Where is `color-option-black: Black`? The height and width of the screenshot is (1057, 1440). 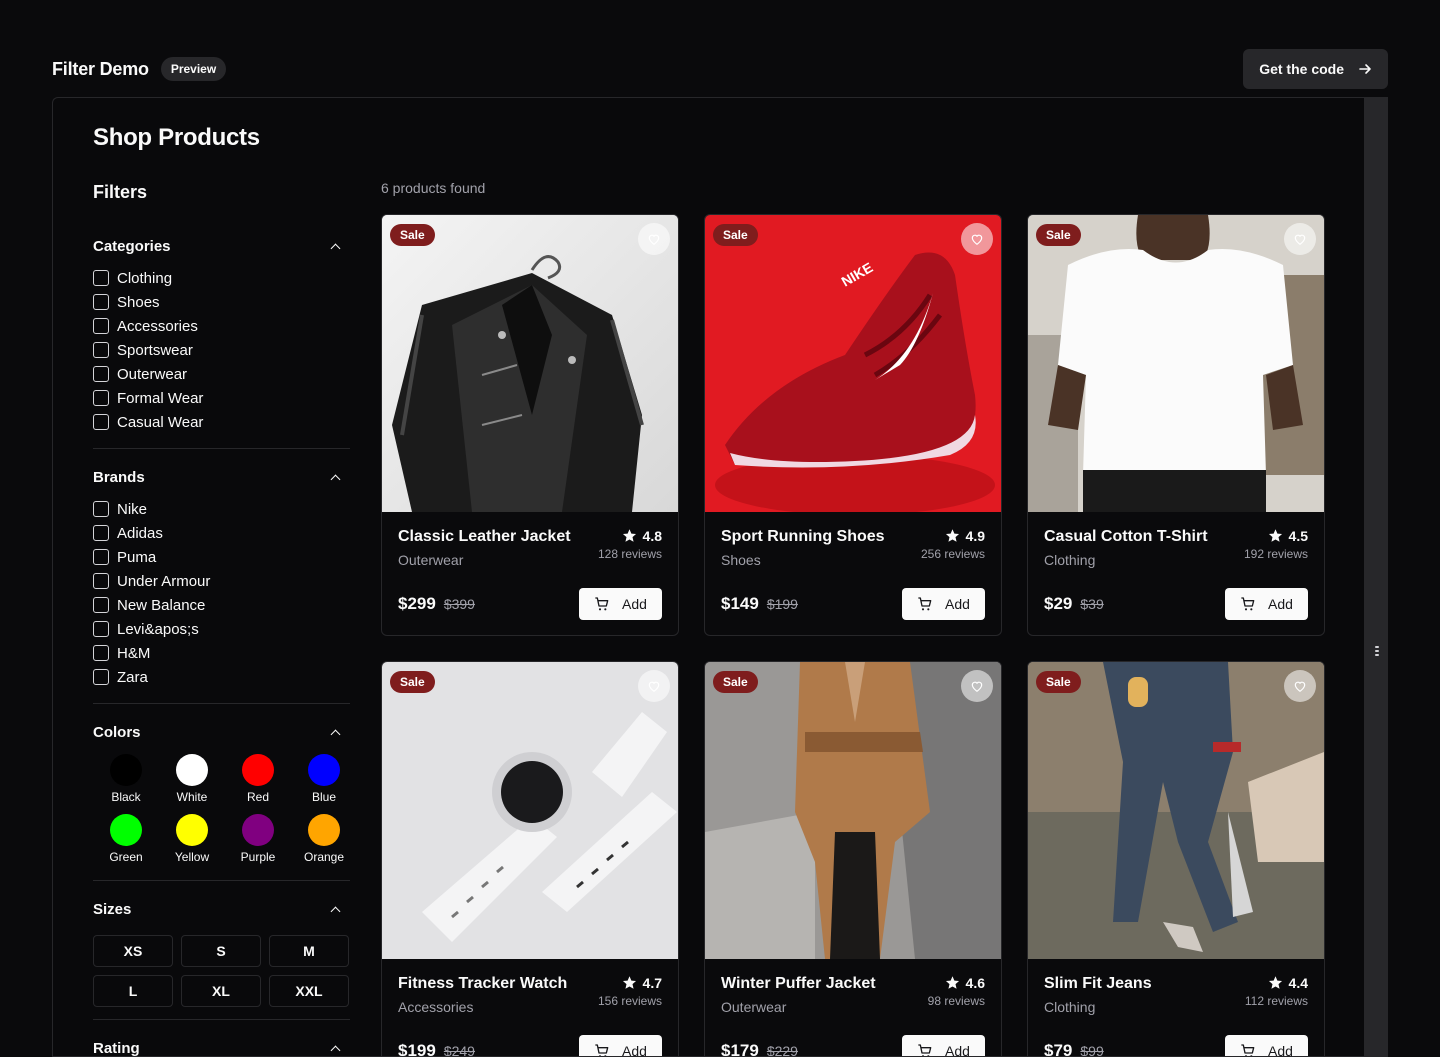
color-option-black: Black is located at coordinates (126, 779).